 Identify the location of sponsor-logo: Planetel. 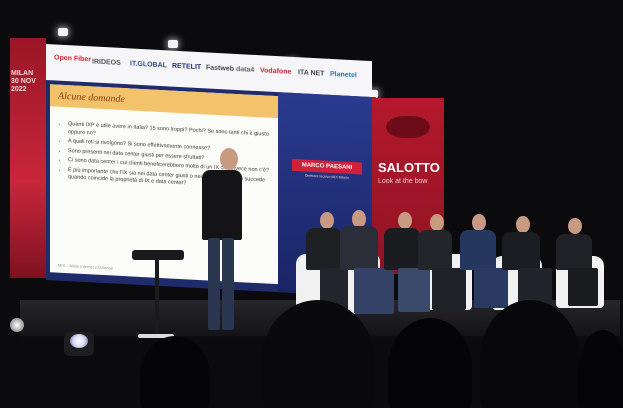
(343, 75).